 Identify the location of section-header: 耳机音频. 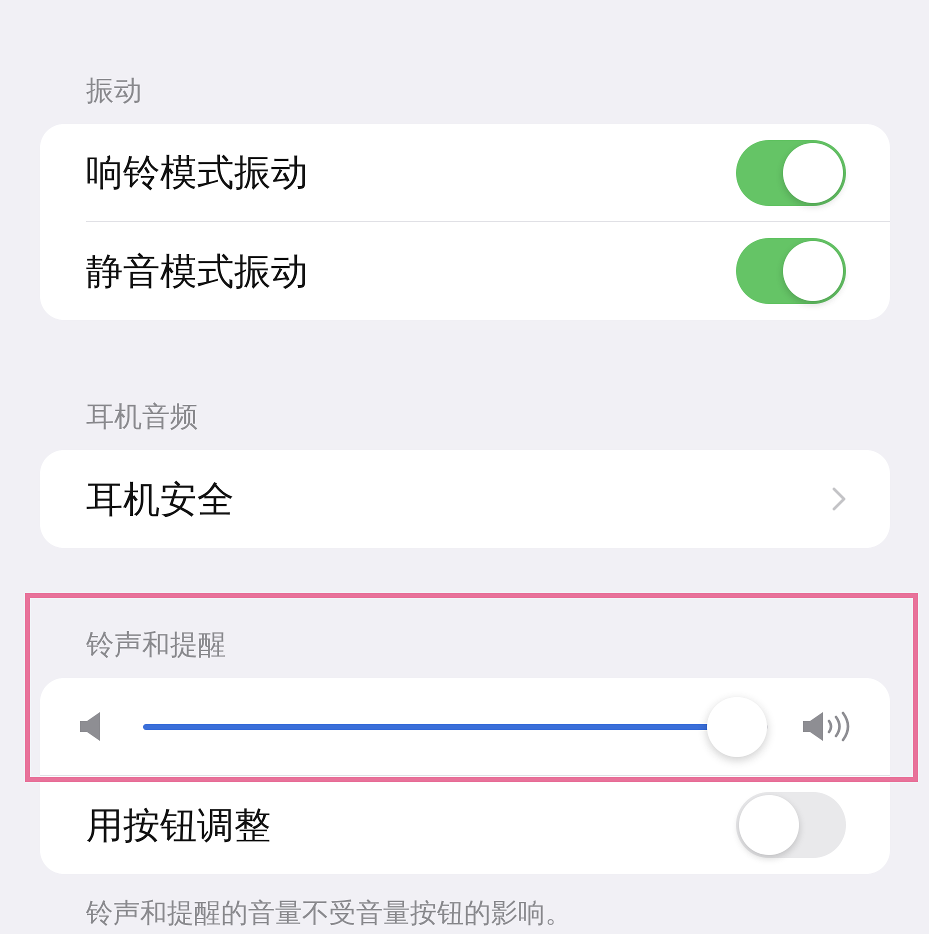
(142, 417).